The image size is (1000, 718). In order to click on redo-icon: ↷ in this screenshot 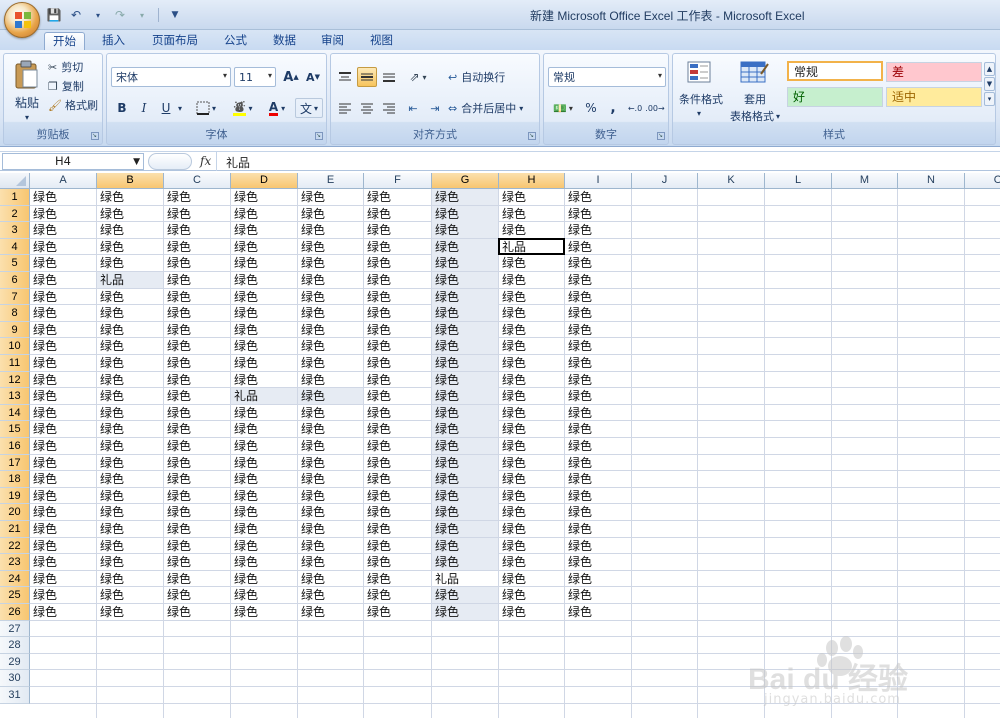, I will do `click(120, 15)`.